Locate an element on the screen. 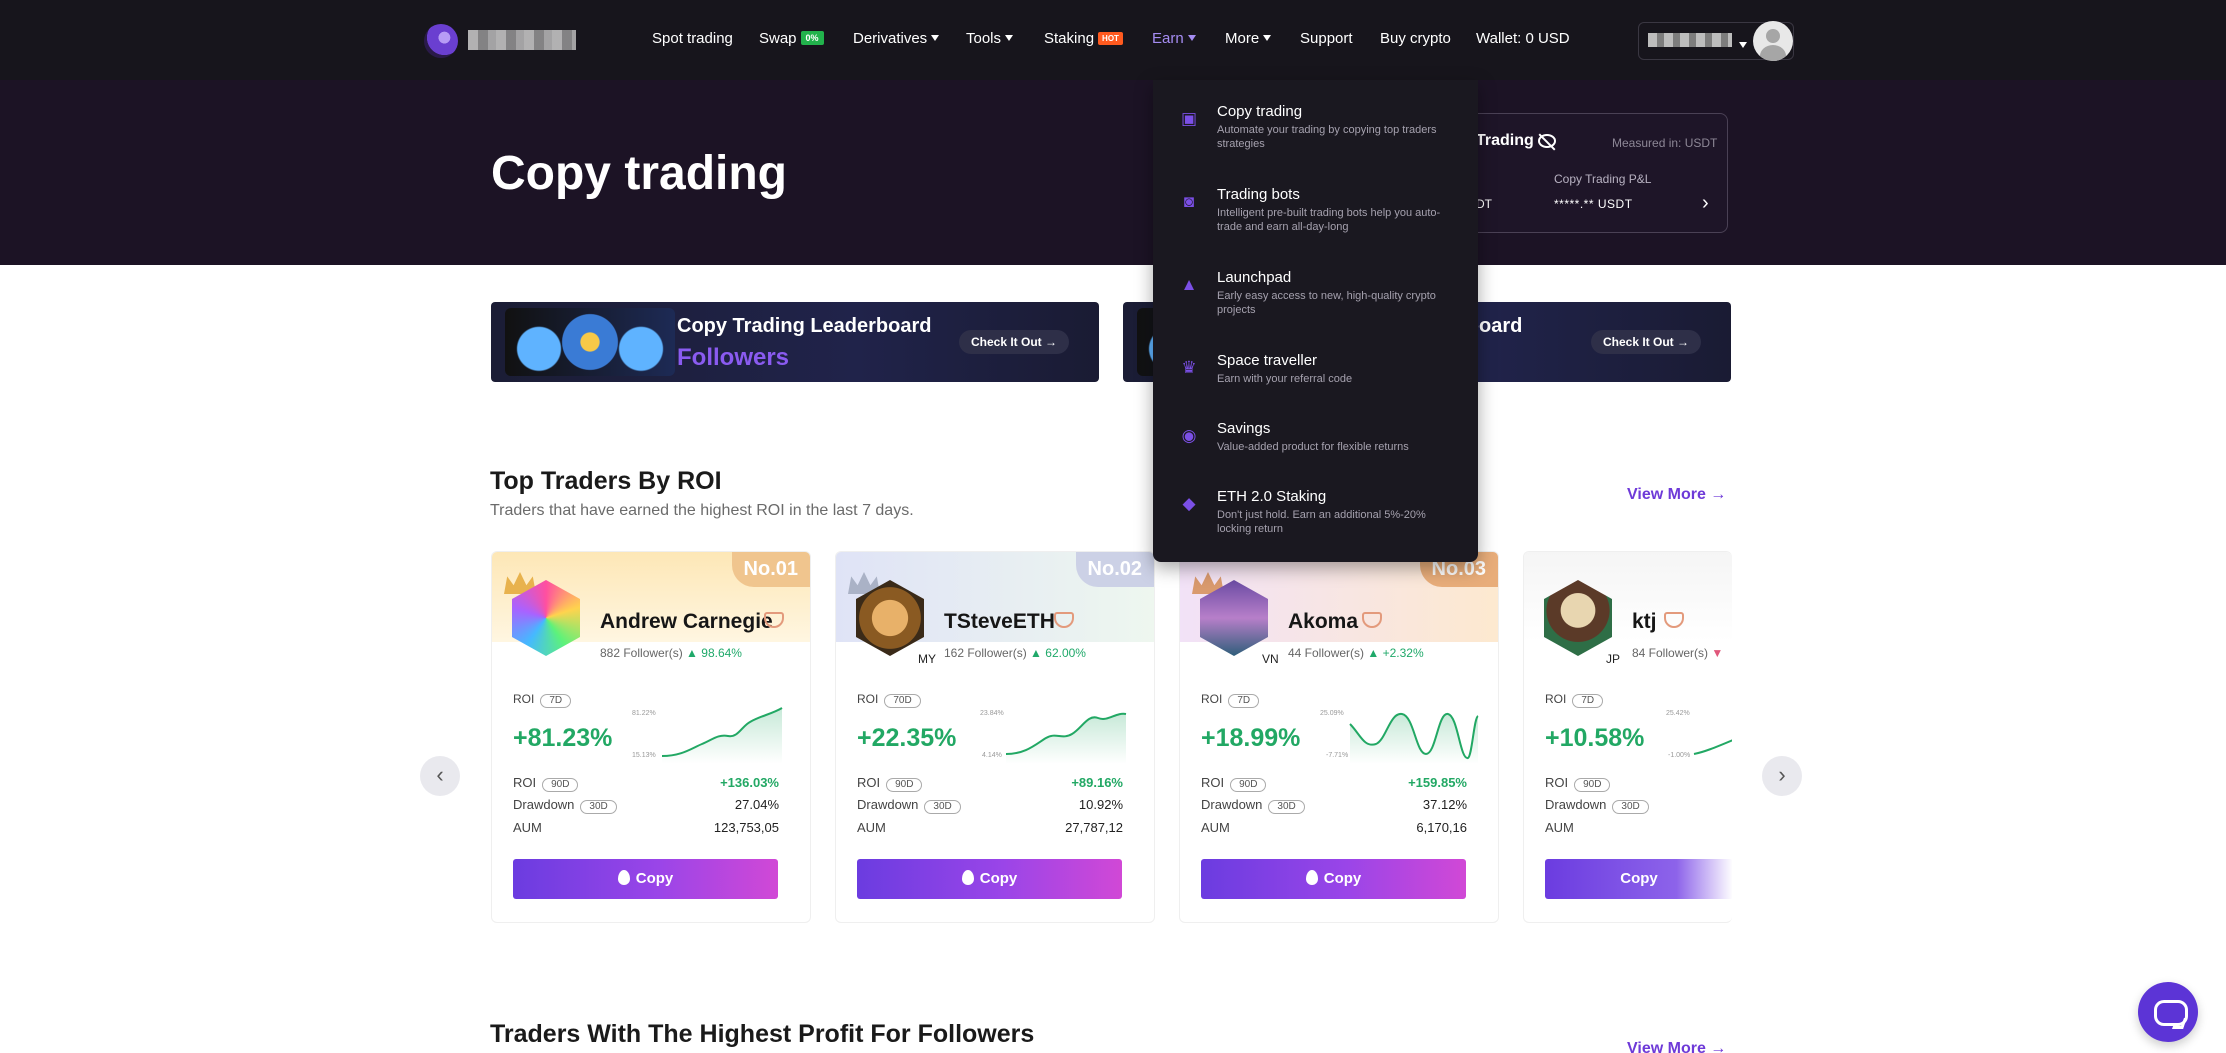  roi-value: +18.99% is located at coordinates (1251, 738).